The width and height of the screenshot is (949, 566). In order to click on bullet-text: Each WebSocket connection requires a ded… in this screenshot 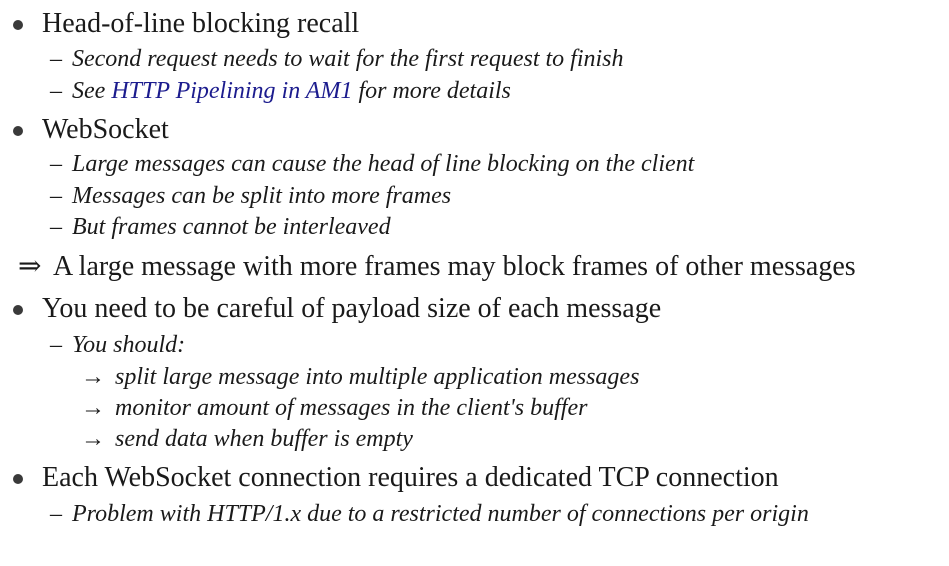, I will do `click(410, 477)`.